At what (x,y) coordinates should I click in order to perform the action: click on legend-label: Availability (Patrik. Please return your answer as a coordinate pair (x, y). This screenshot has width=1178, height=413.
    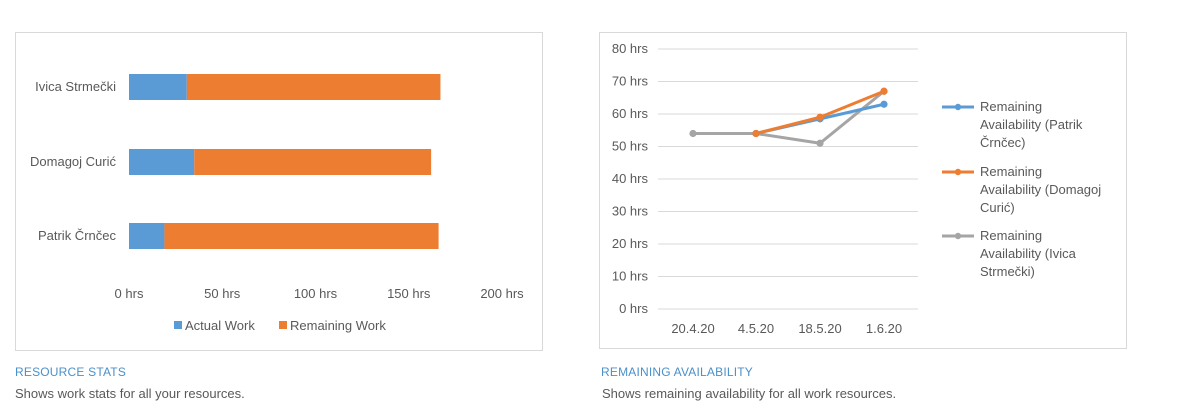
    Looking at the image, I should click on (1031, 124).